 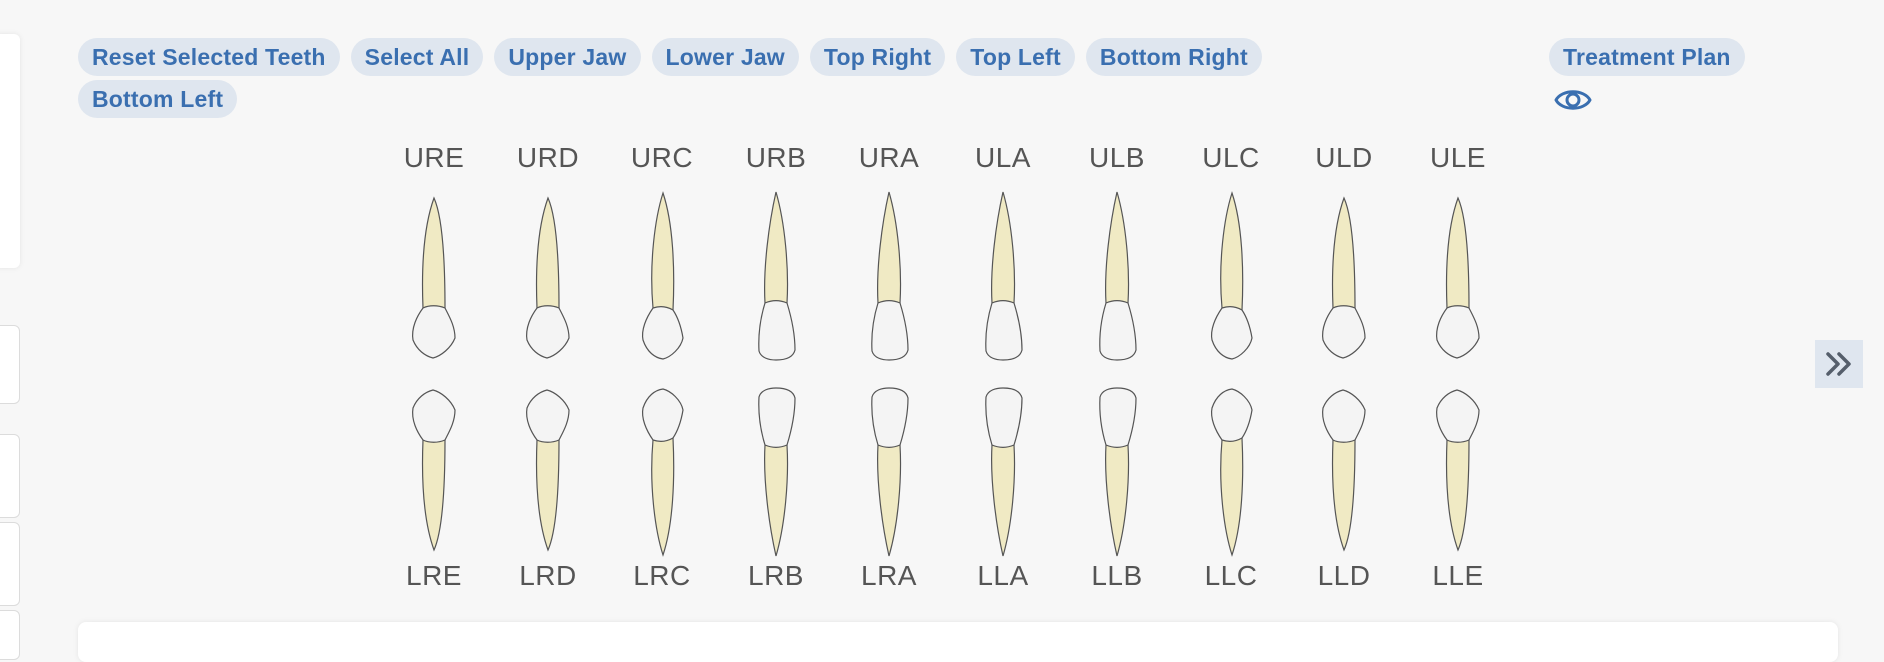 I want to click on top-left-button: Top Left, so click(x=1015, y=57).